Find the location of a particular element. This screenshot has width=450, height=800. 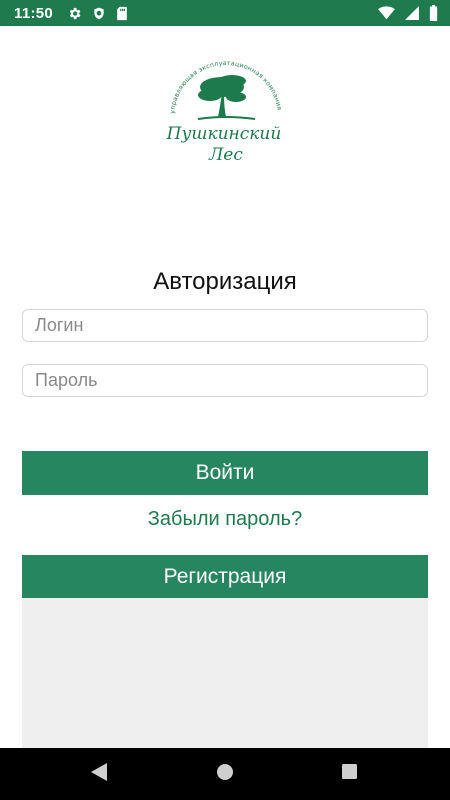

recents-button is located at coordinates (349, 774).